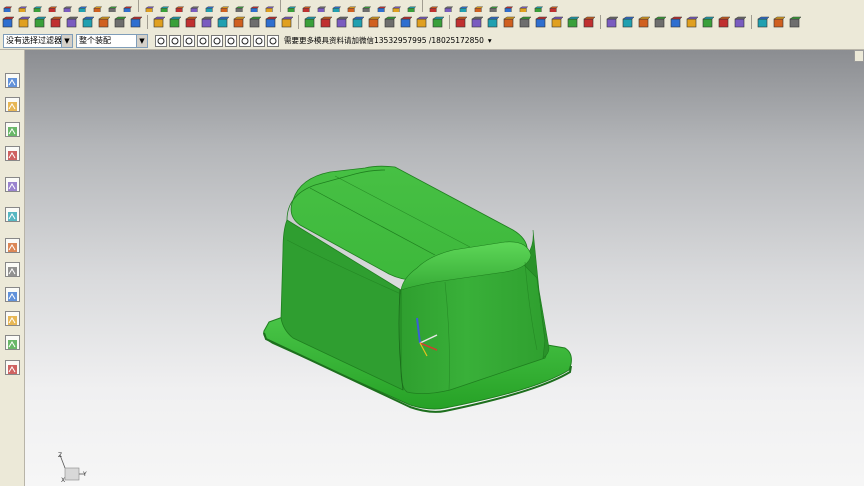 This screenshot has height=486, width=864. I want to click on sphere-yellow-icon, so click(448, 6).